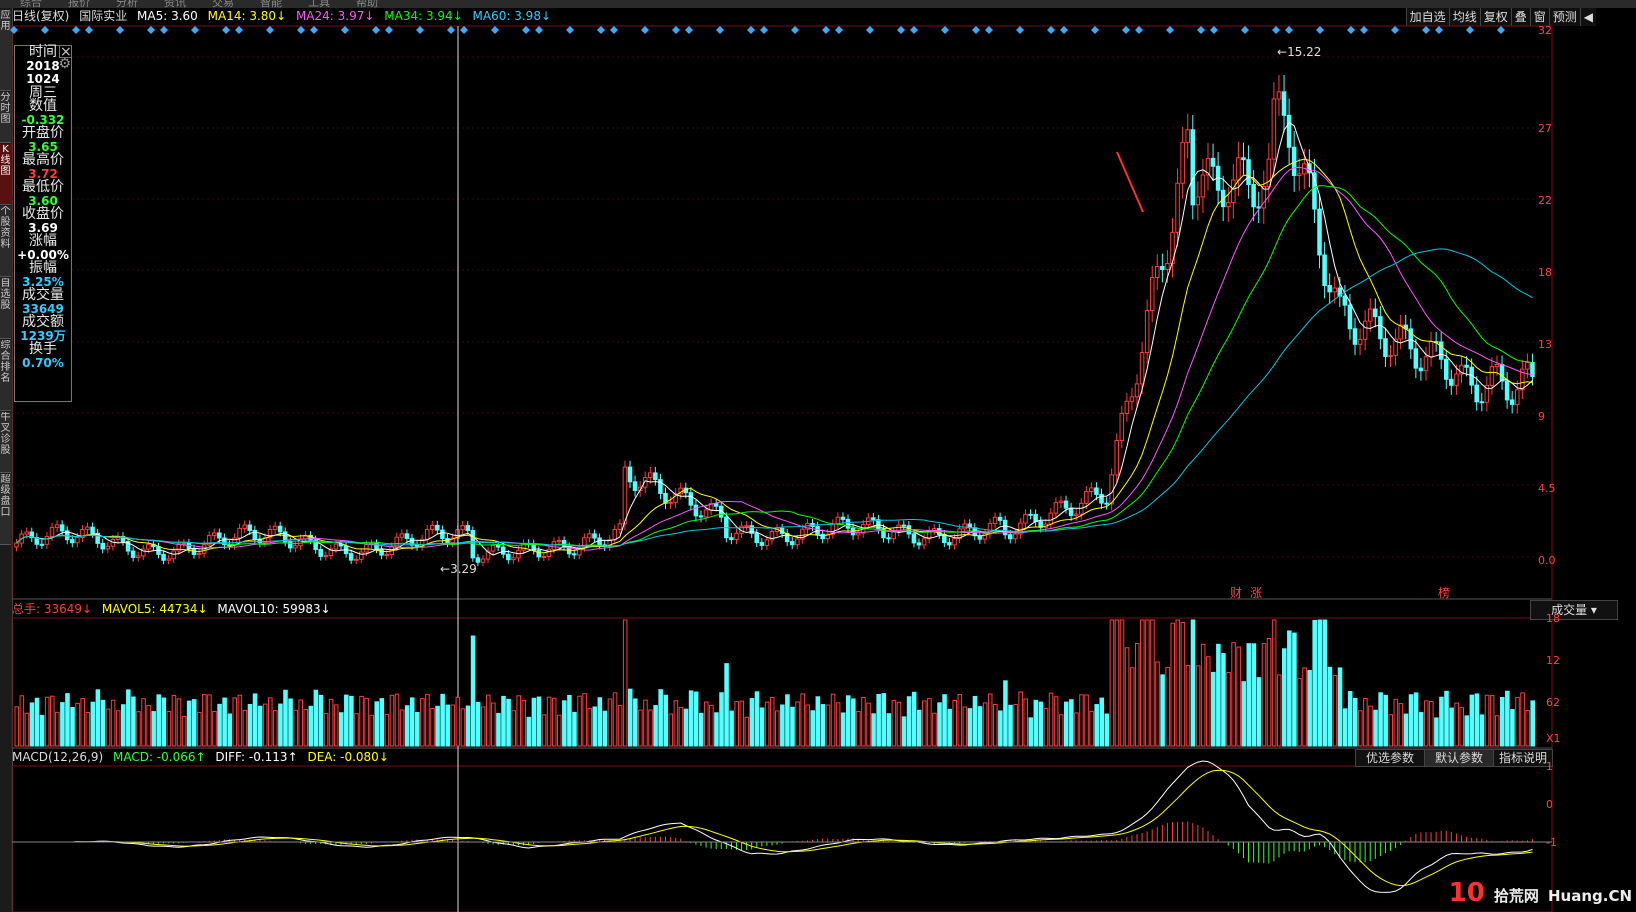 This screenshot has width=1636, height=912. I want to click on finance-tag: 财, so click(1236, 592).